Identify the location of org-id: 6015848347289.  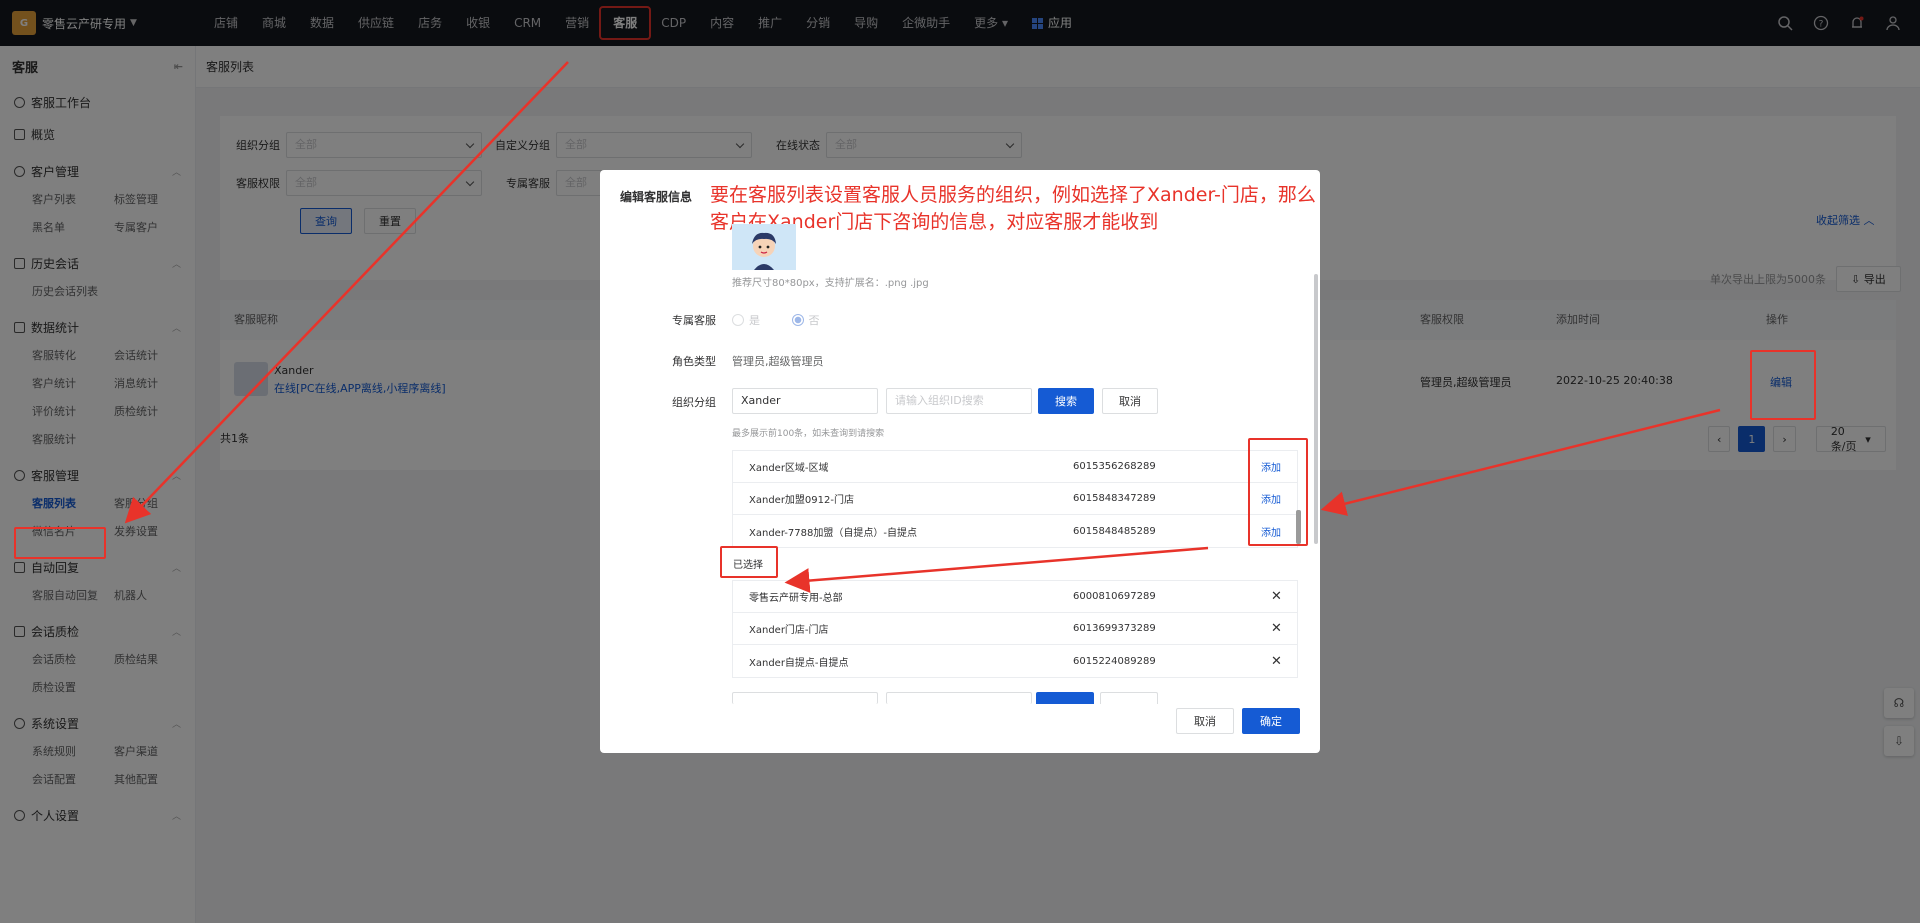
(1114, 498).